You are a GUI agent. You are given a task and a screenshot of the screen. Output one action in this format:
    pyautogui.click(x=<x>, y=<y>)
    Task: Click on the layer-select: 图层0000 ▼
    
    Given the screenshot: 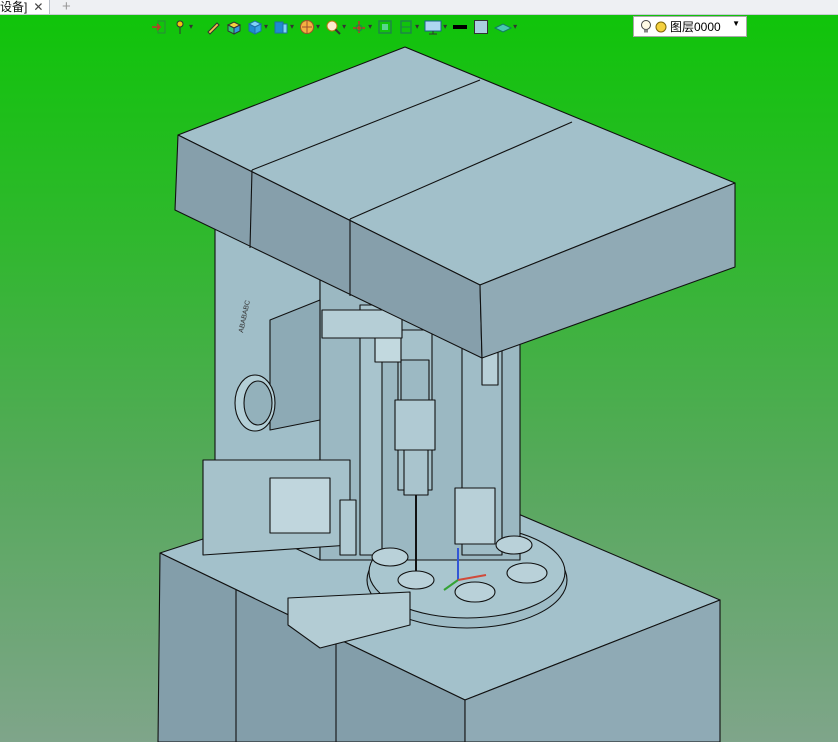 What is the action you would take?
    pyautogui.click(x=690, y=26)
    